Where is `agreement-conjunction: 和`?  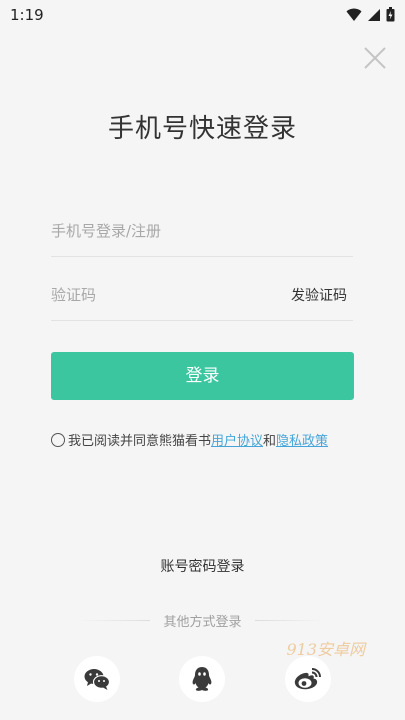 agreement-conjunction: 和 is located at coordinates (270, 441).